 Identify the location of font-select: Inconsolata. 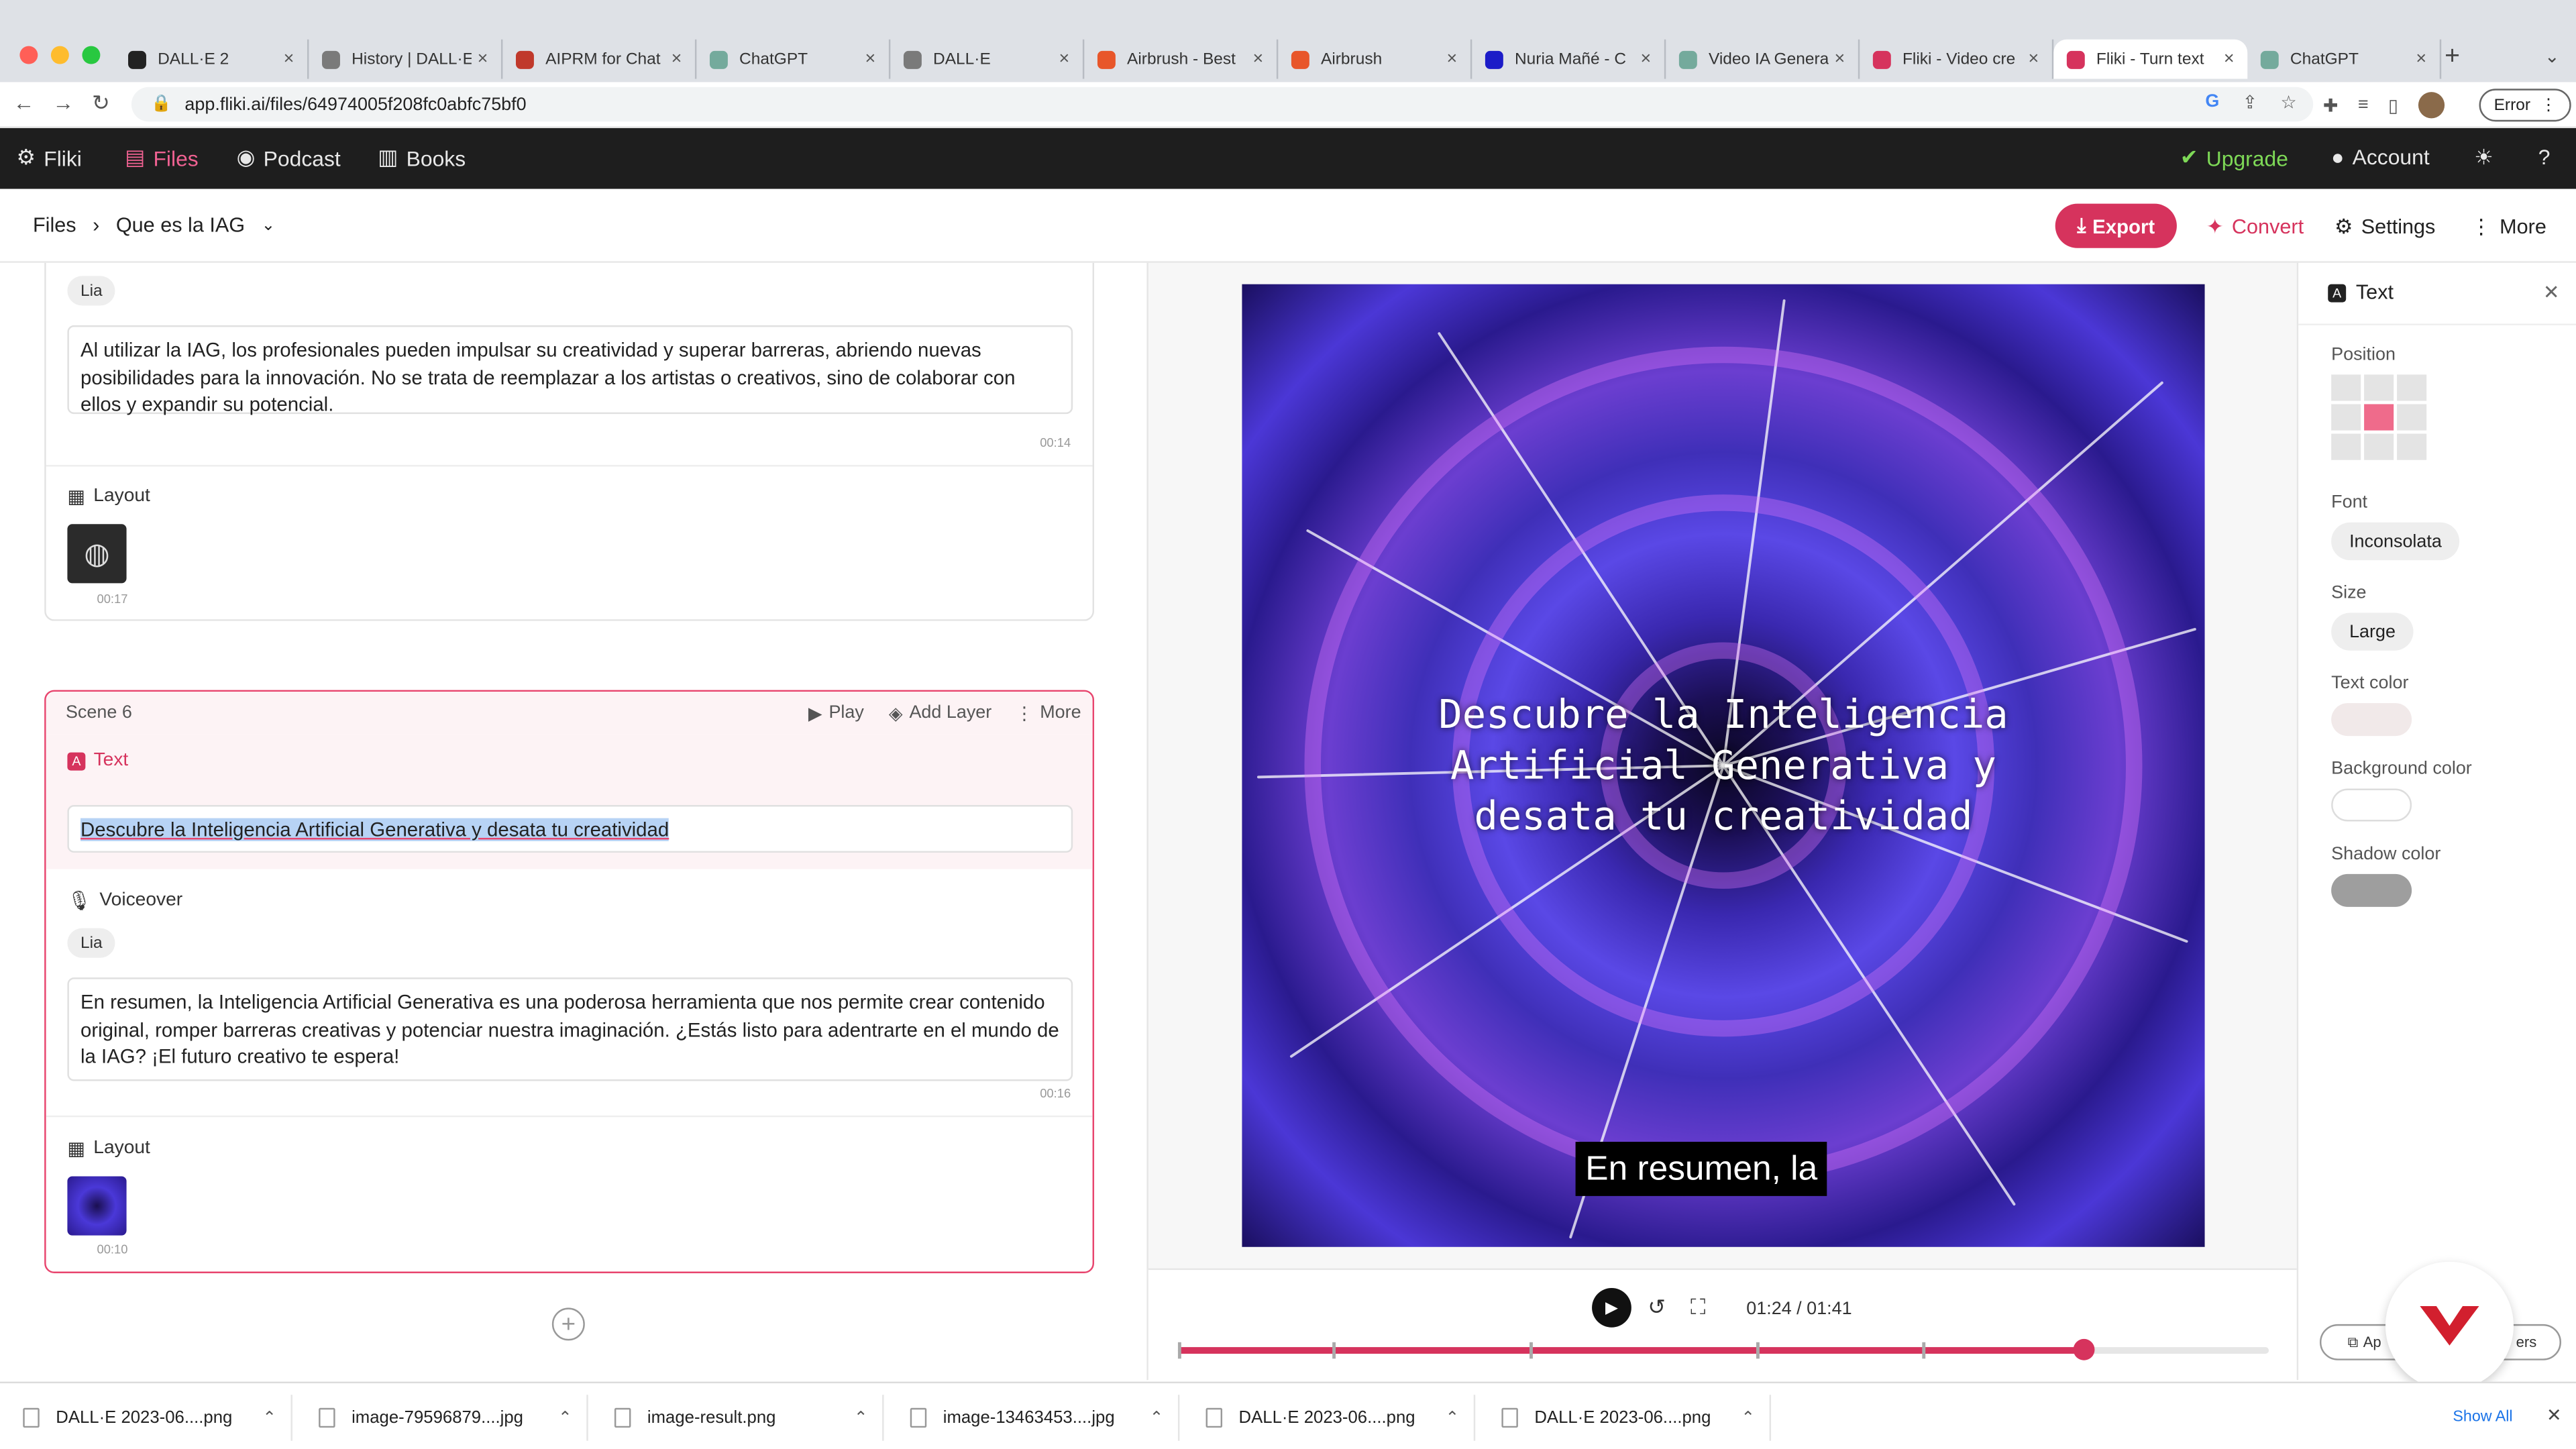
(2395, 541).